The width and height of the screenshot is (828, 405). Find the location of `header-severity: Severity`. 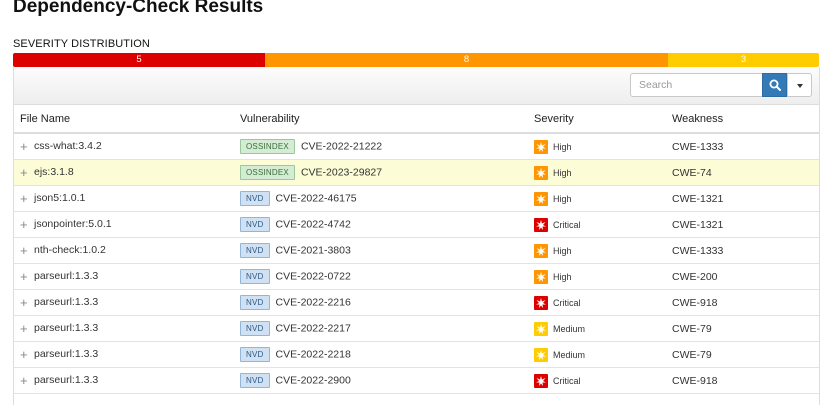

header-severity: Severity is located at coordinates (603, 119).